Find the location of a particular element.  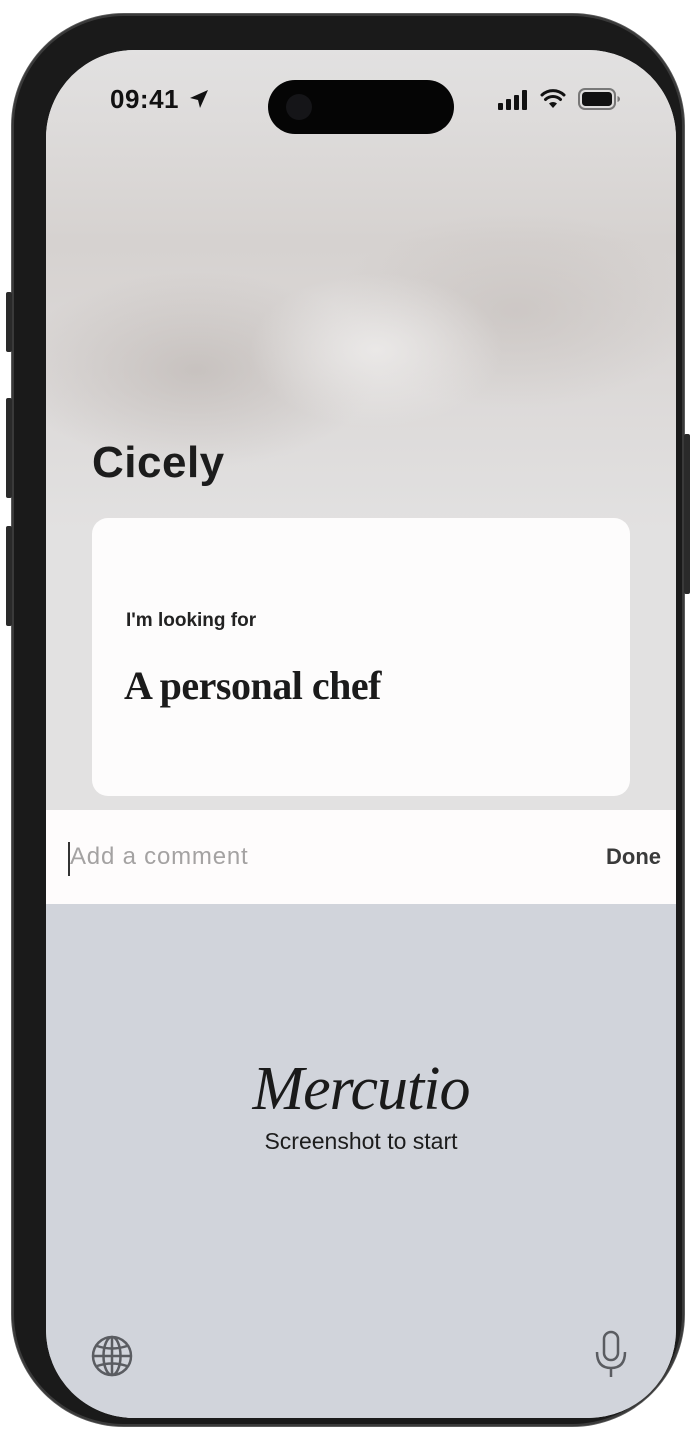

comment-input is located at coordinates (299, 857).